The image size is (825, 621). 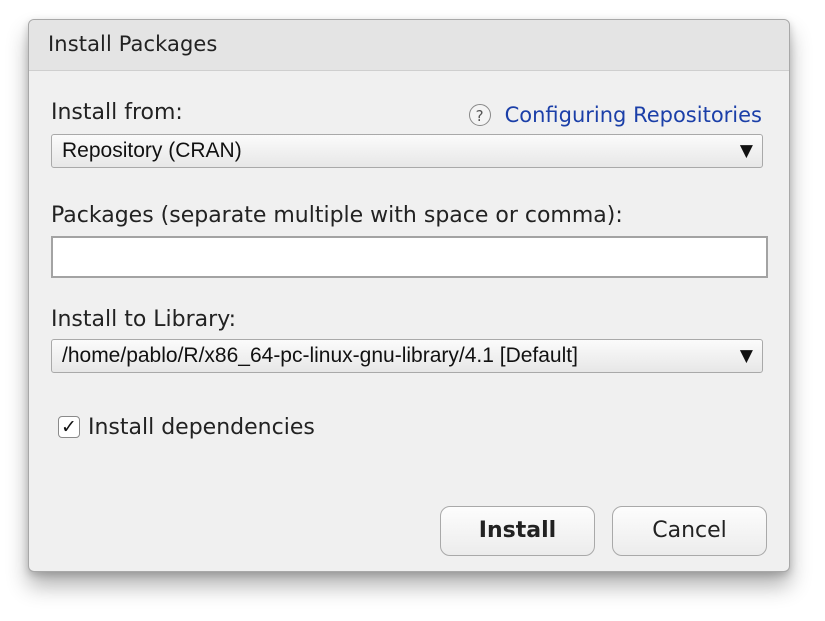 I want to click on install-to-library-label: Install to Library:, so click(x=144, y=319).